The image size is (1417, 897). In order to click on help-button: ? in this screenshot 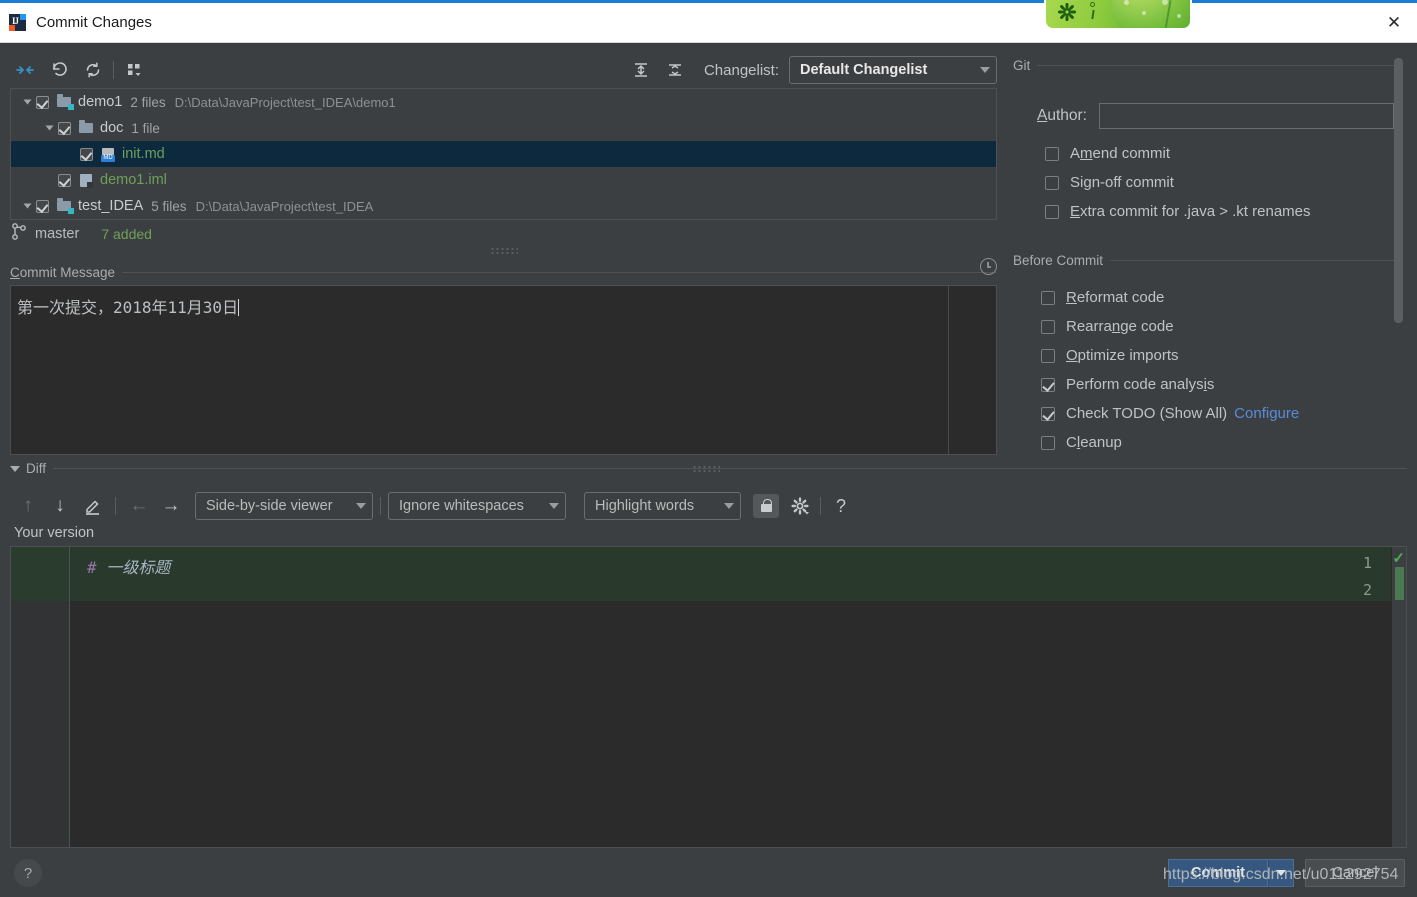, I will do `click(28, 873)`.